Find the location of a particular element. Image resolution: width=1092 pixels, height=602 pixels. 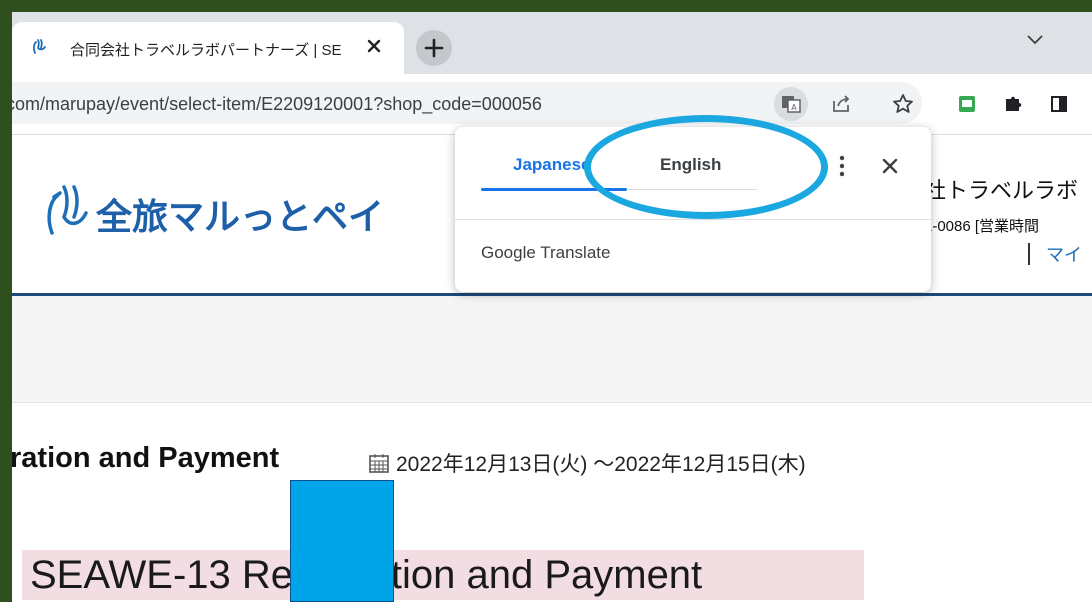

translate-icon: A is located at coordinates (791, 104).